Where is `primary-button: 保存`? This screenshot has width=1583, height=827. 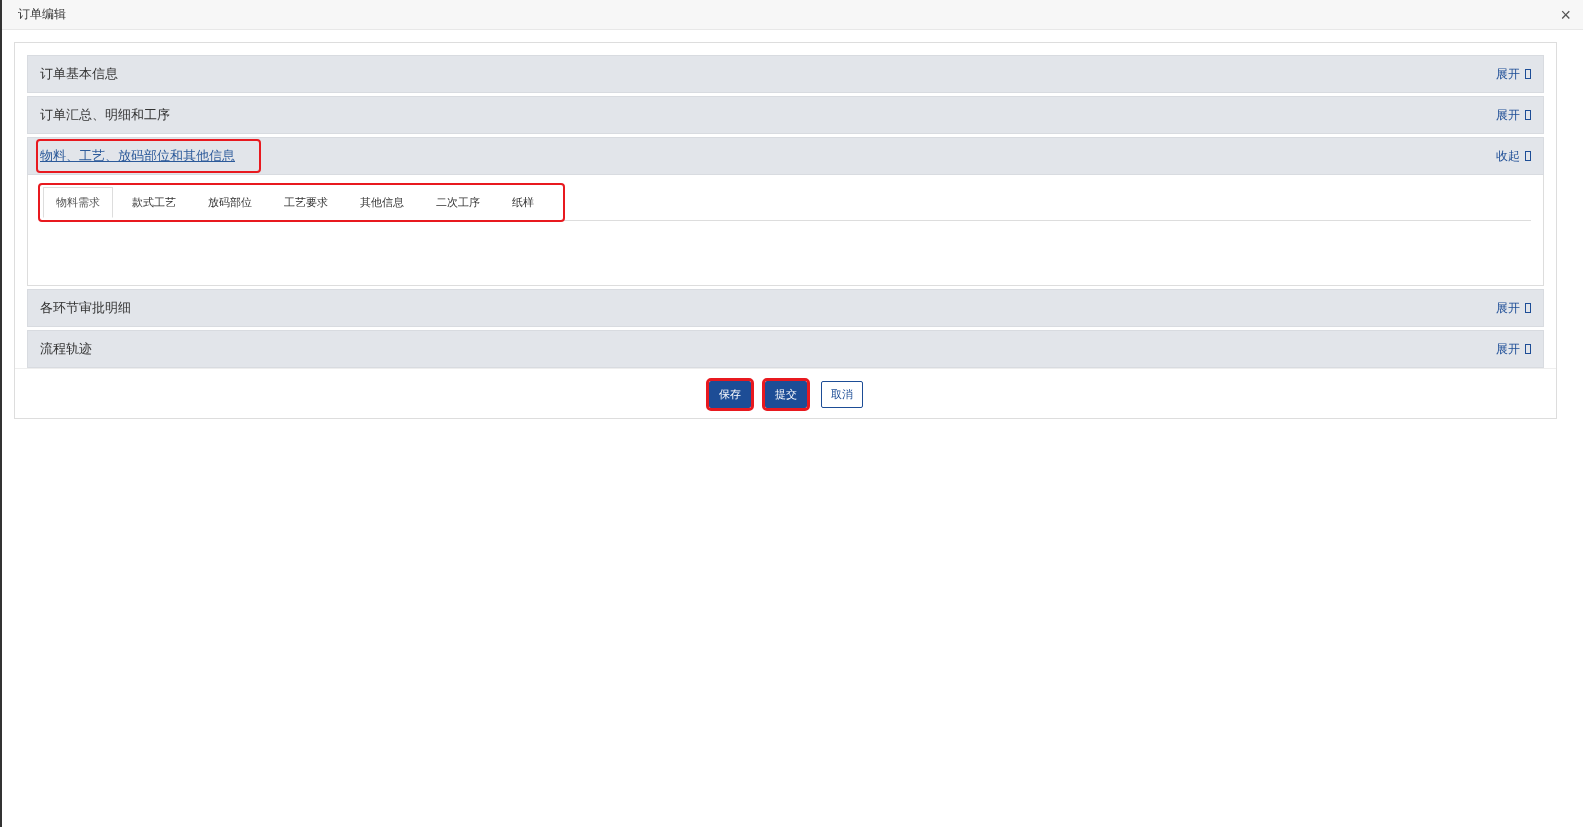 primary-button: 保存 is located at coordinates (729, 394).